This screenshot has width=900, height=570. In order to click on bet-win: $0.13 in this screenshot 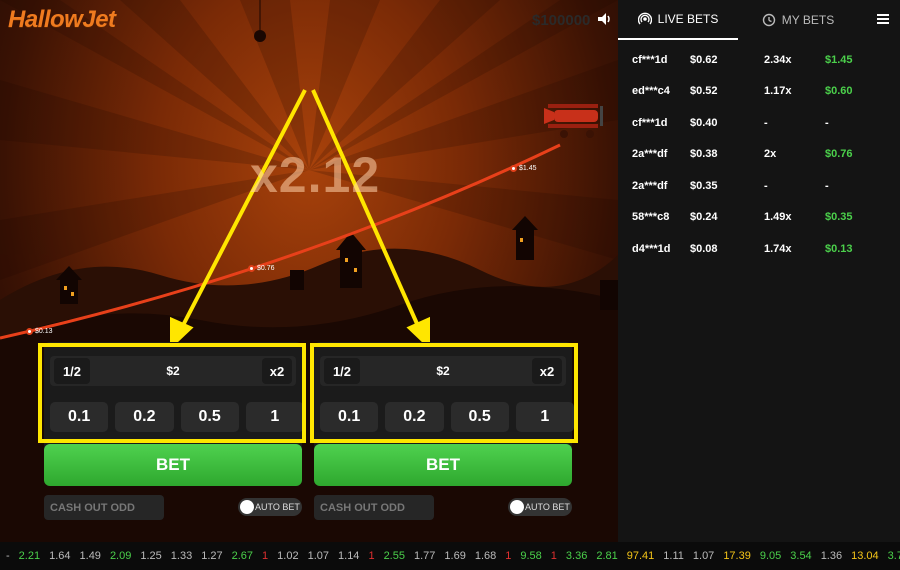, I will do `click(839, 248)`.